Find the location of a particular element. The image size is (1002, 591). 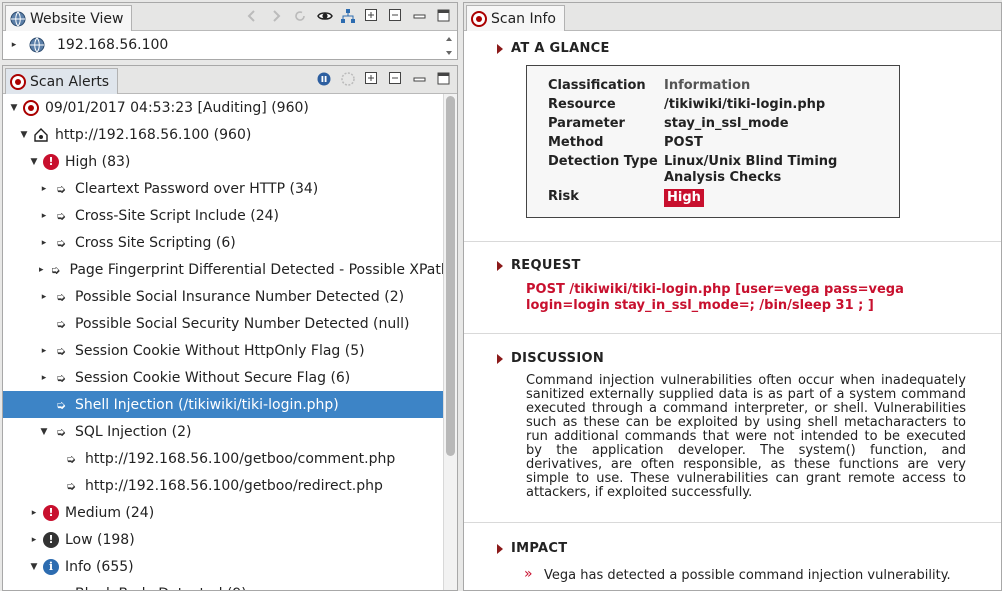

impact-heading: IMPACT is located at coordinates (532, 548).